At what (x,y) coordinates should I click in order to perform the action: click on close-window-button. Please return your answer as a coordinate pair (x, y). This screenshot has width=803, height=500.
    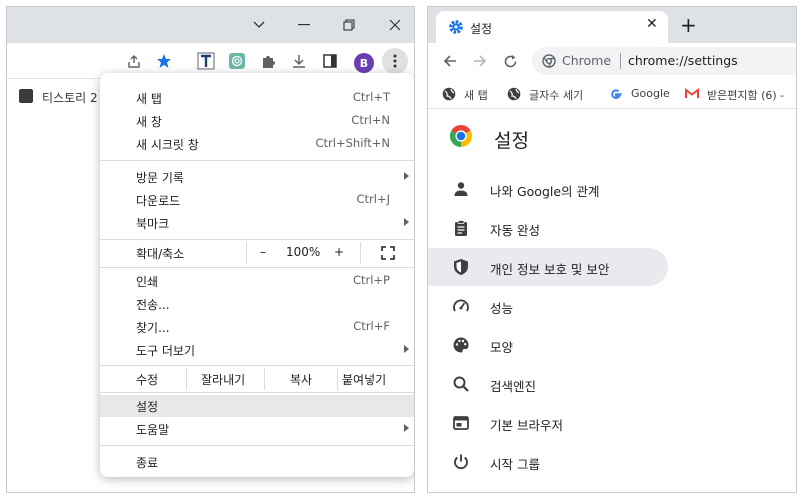
    Looking at the image, I should click on (395, 25).